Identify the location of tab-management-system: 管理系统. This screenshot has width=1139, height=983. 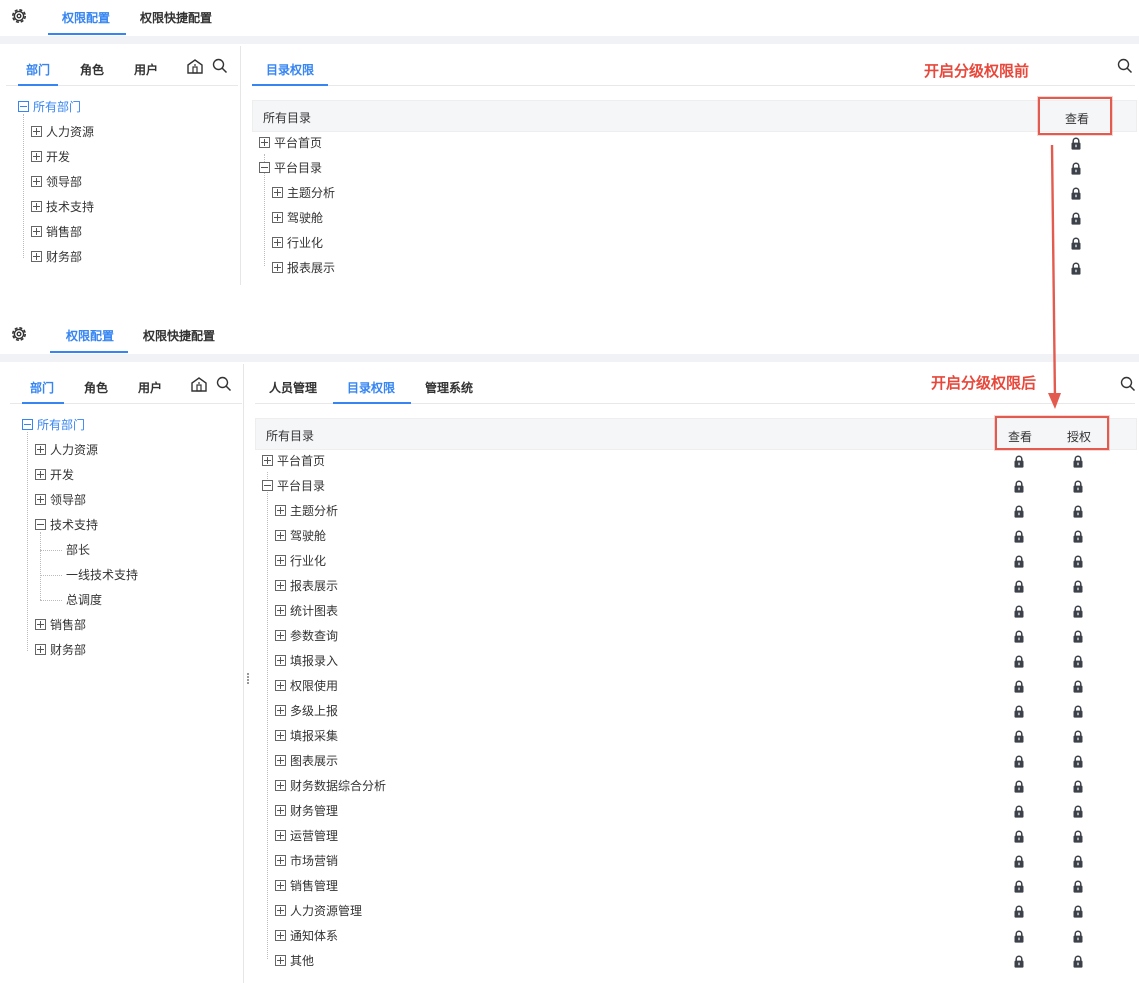
(449, 387).